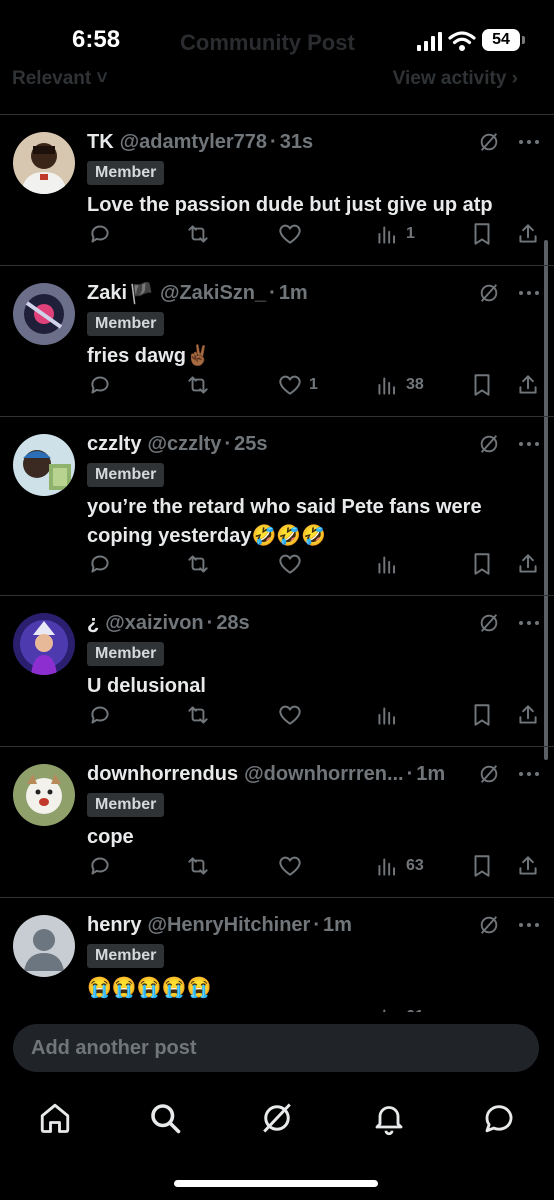 The height and width of the screenshot is (1200, 554). I want to click on views-button: 63, so click(399, 866).